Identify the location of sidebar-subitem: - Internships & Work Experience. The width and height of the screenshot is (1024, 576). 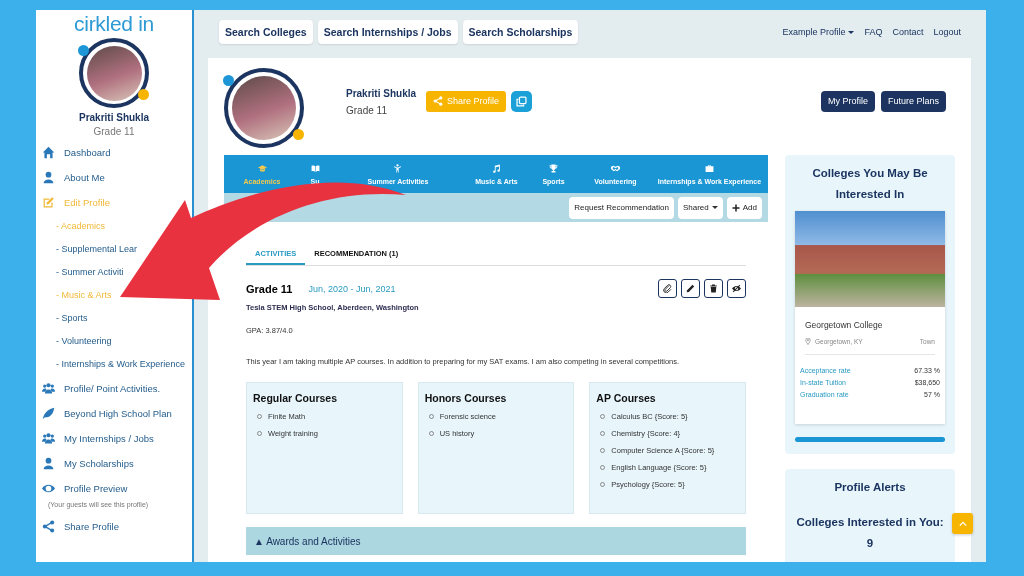
(120, 364).